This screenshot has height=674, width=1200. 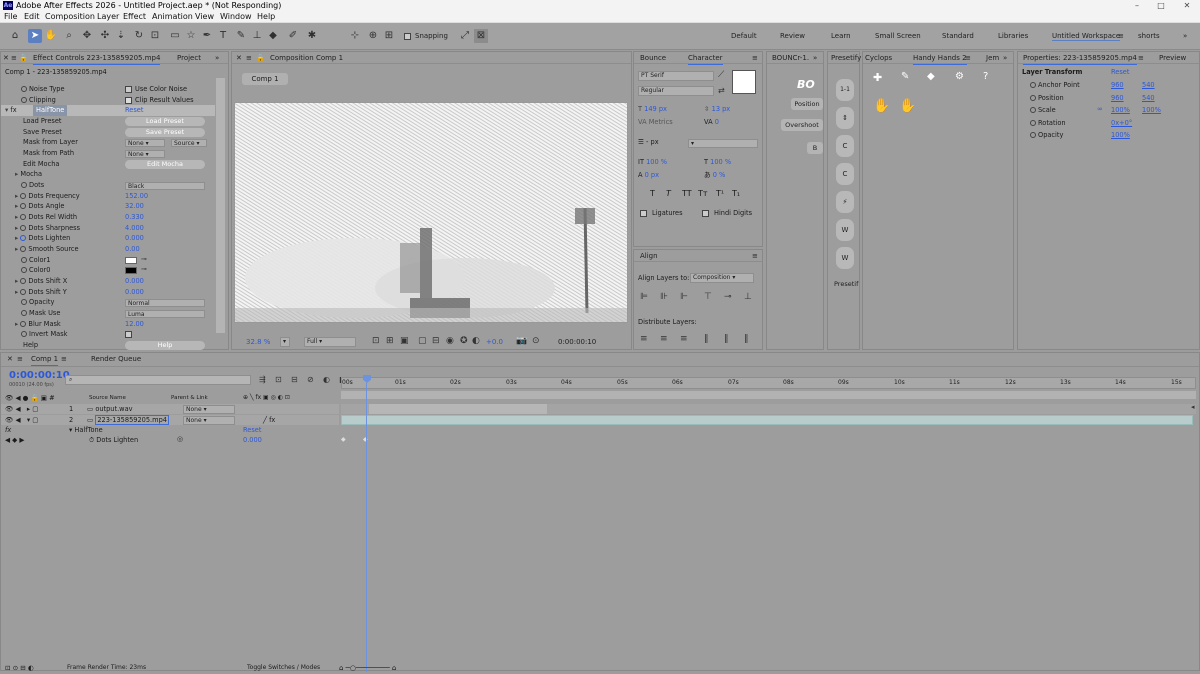 I want to click on keyframe-start-icon: ◆, so click(x=343, y=439).